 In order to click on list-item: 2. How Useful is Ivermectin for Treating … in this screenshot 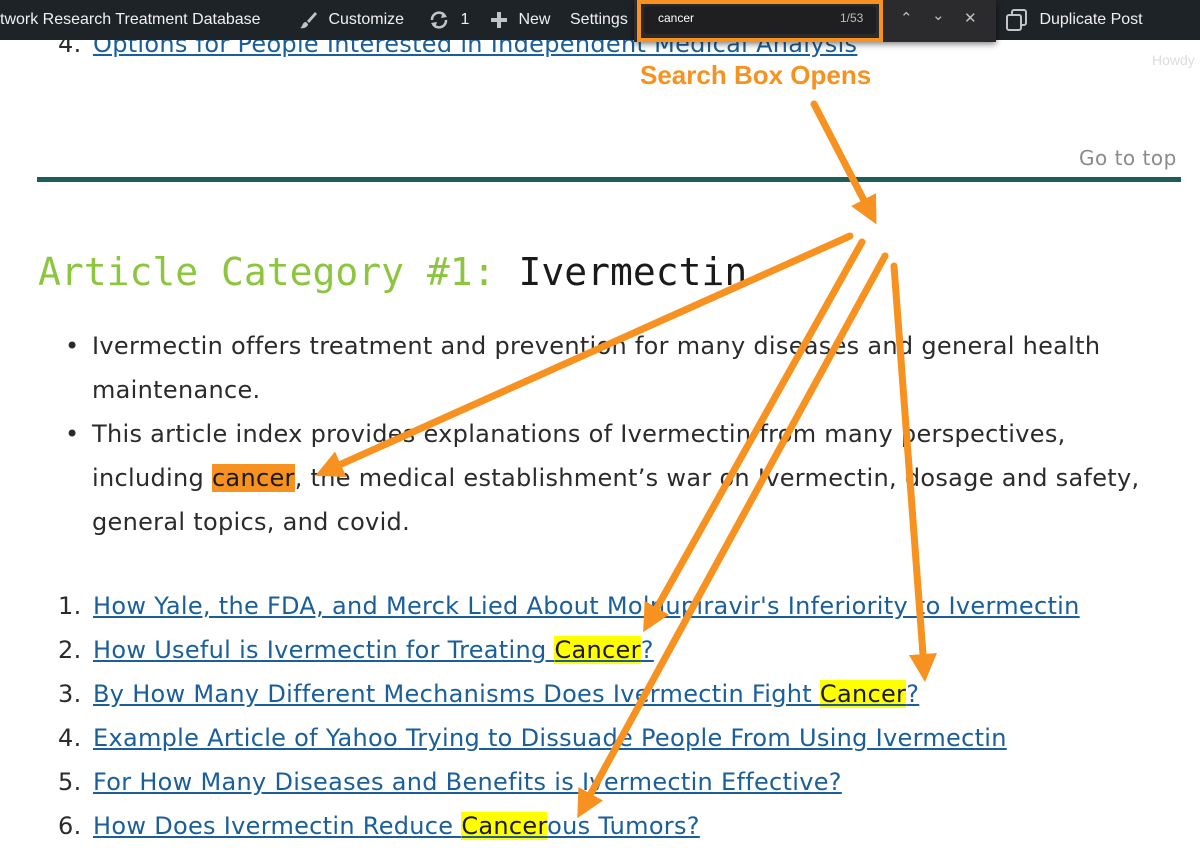, I will do `click(569, 650)`.